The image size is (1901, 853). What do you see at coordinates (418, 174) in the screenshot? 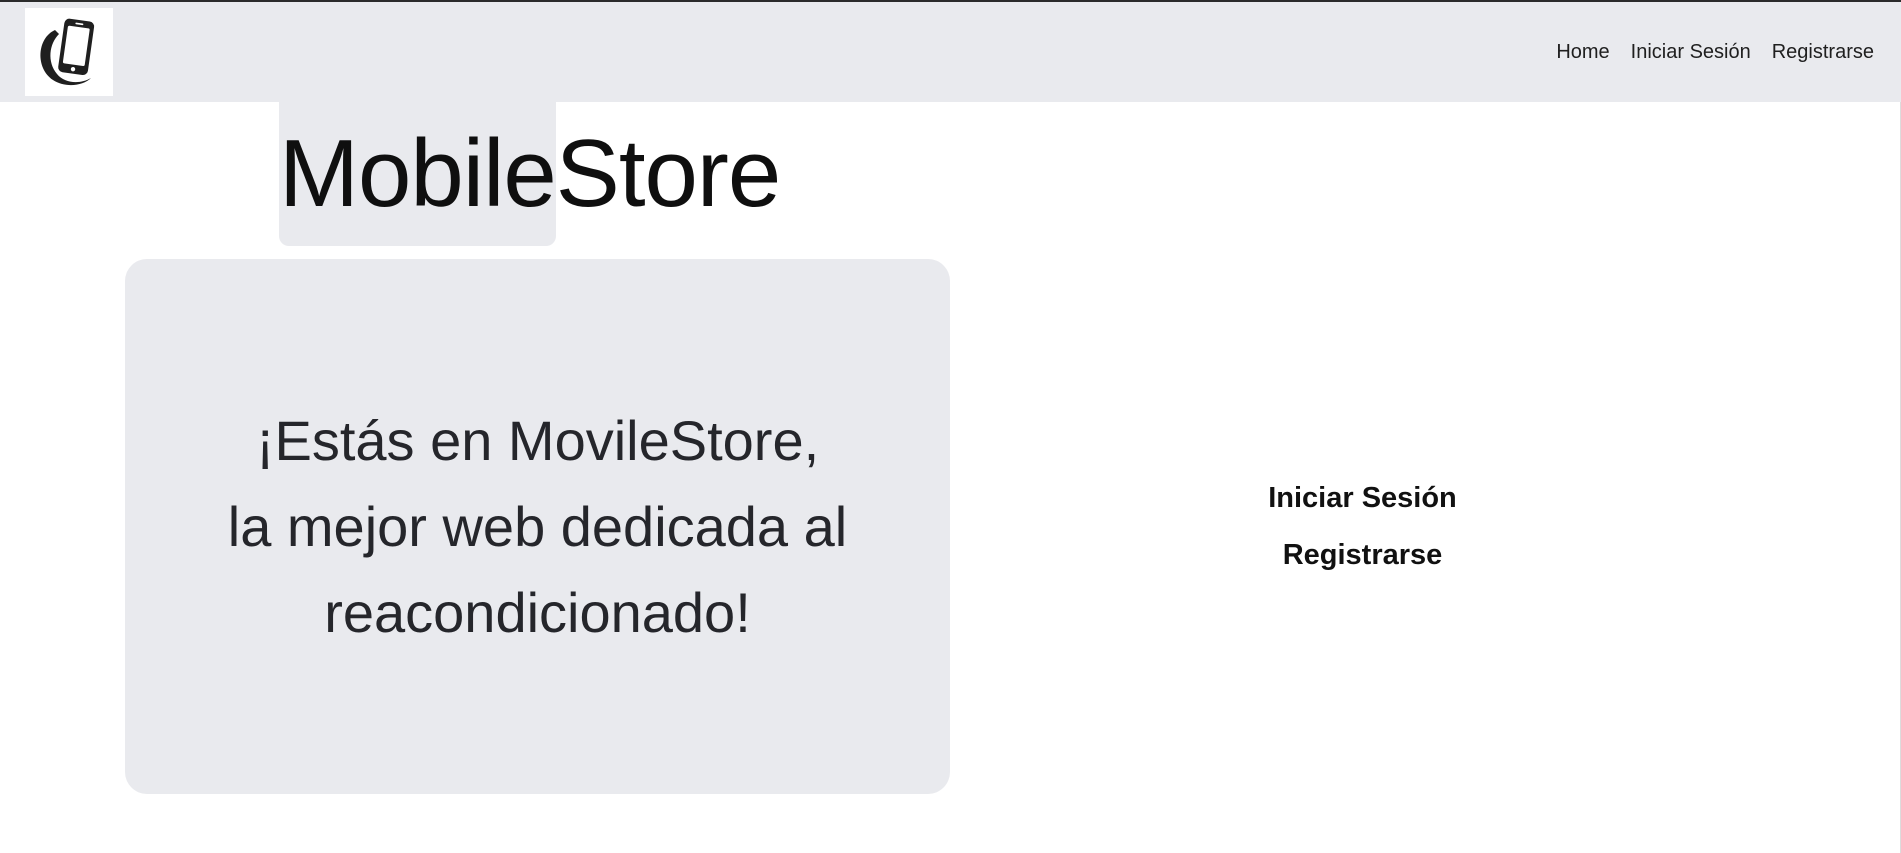
I see `brand-title-mobile: Mobile` at bounding box center [418, 174].